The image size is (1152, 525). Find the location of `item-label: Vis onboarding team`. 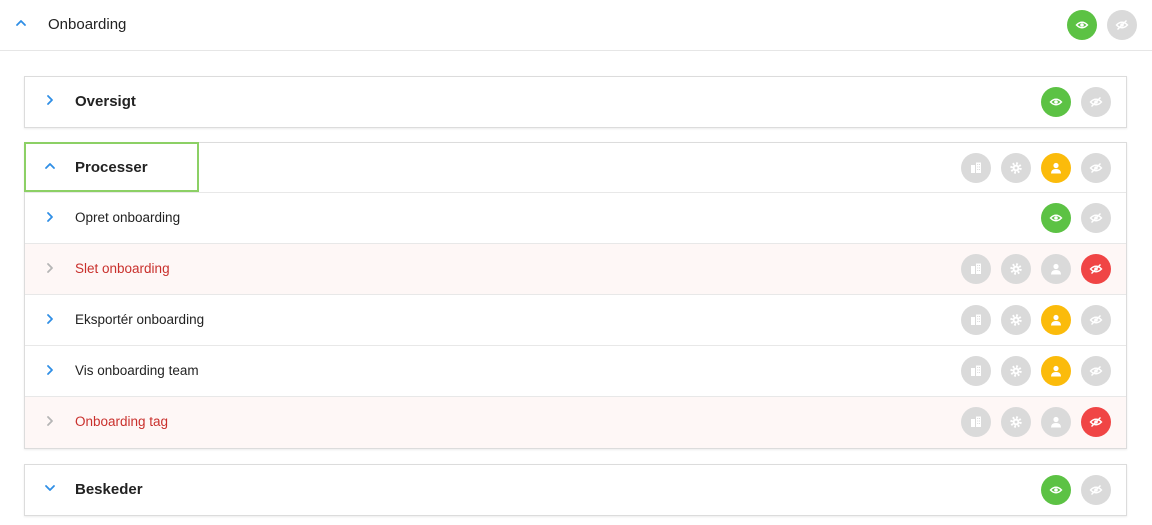

item-label: Vis onboarding team is located at coordinates (137, 370).